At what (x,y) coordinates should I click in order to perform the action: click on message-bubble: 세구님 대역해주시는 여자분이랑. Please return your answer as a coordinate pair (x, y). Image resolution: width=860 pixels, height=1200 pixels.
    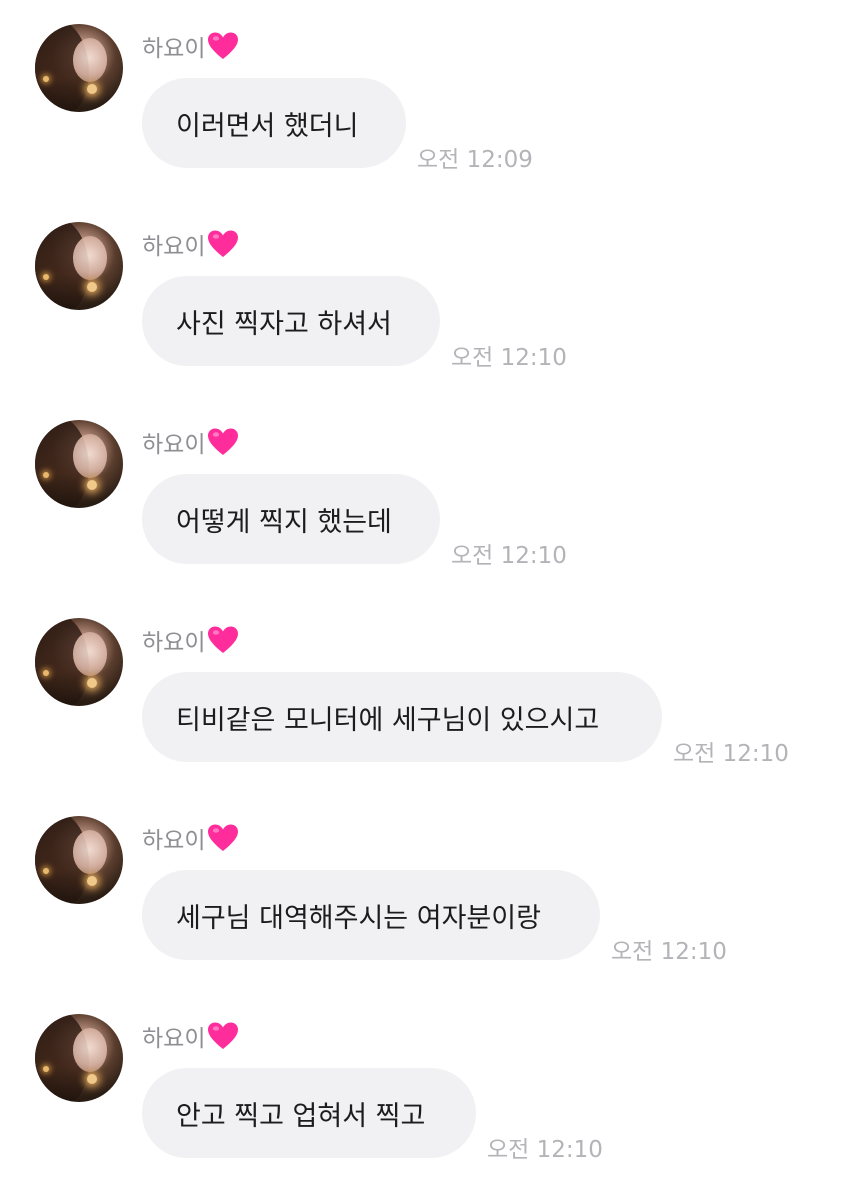
    Looking at the image, I should click on (371, 915).